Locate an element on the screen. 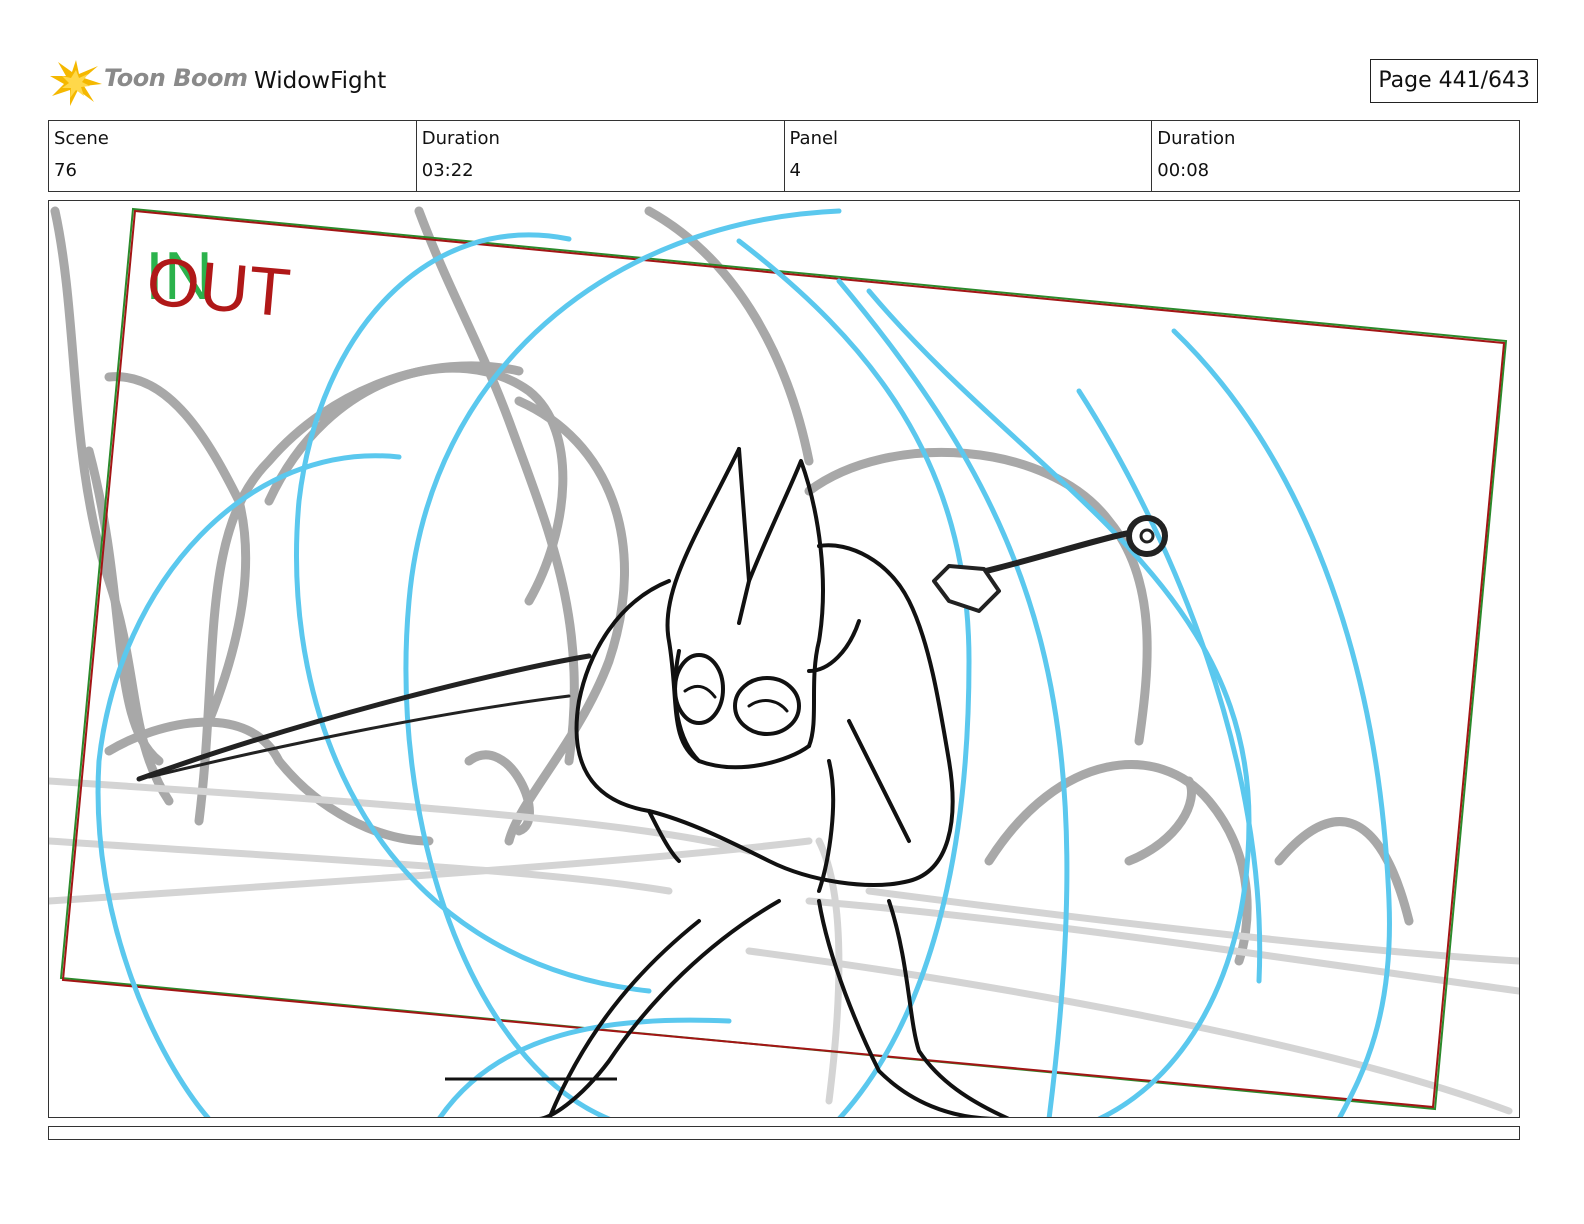  panel-duration-value: 00:08 is located at coordinates (1183, 170).